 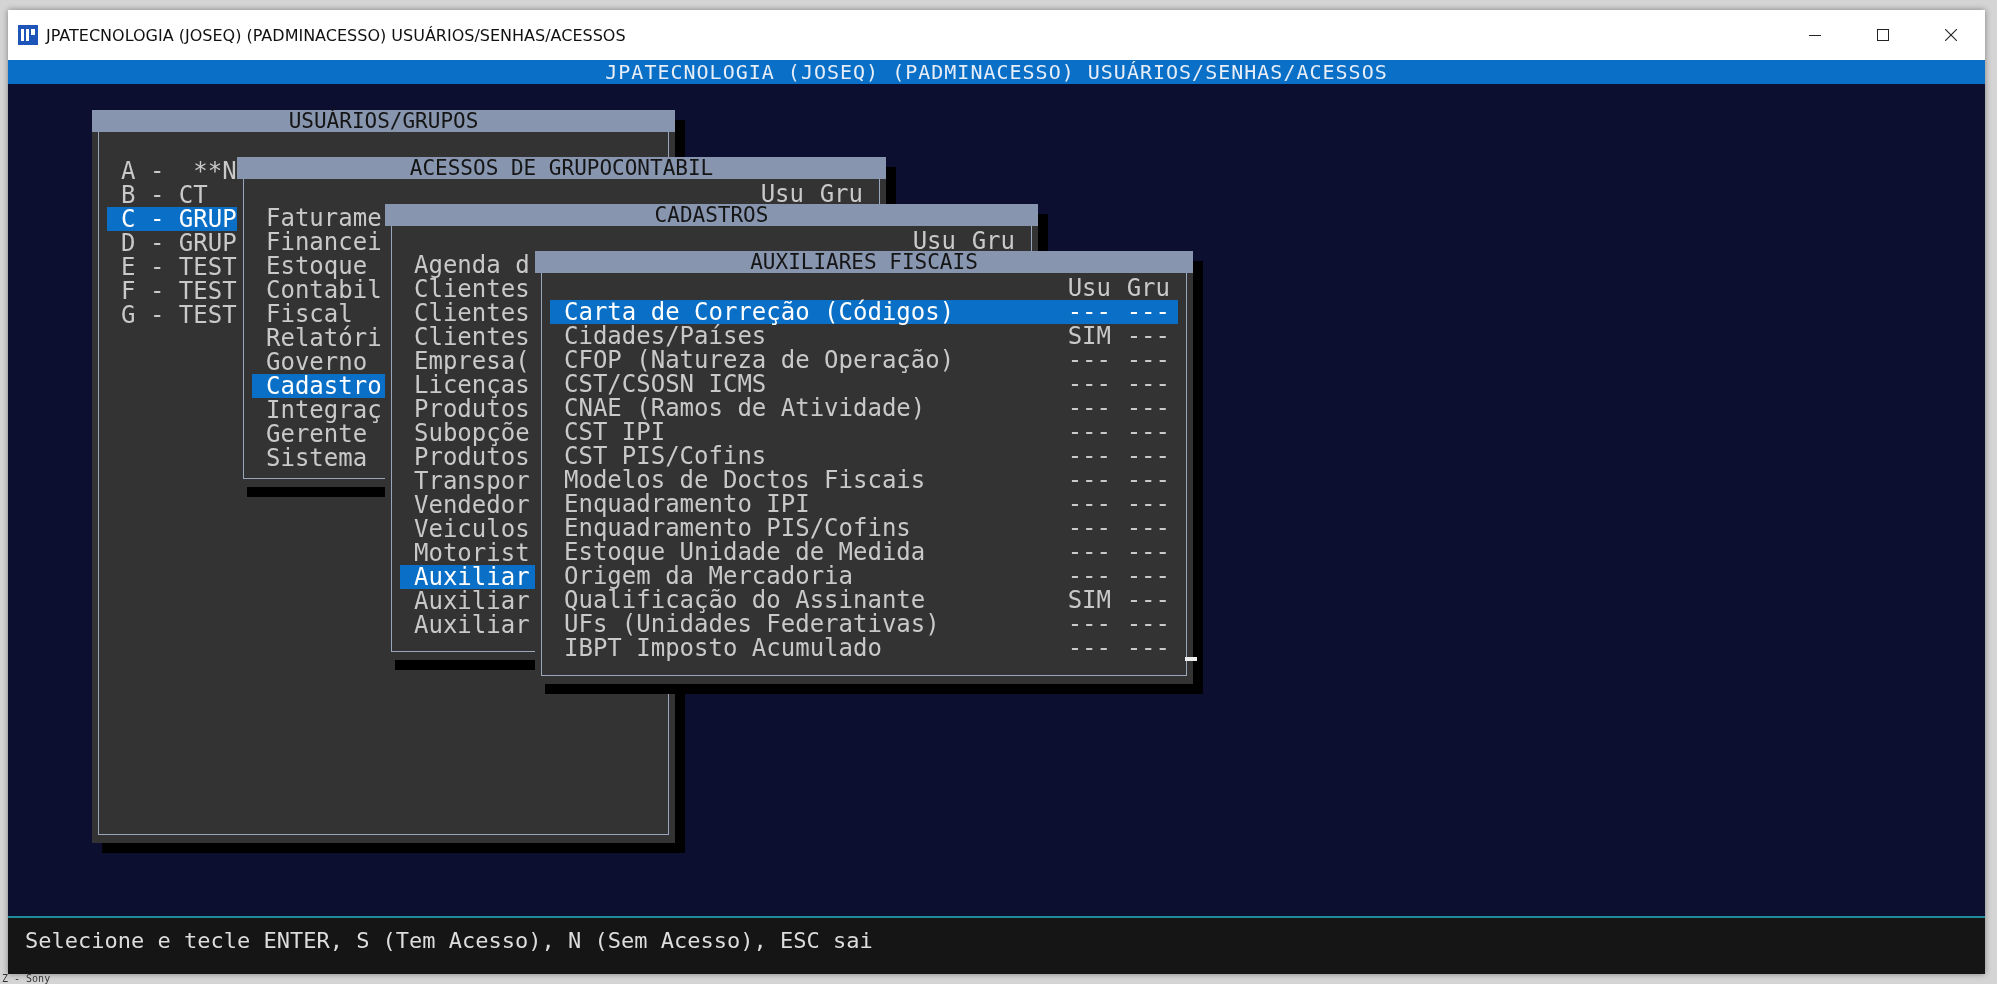 I want to click on menu-item: UFs (Unidades Federativas) --- ---, so click(x=864, y=624).